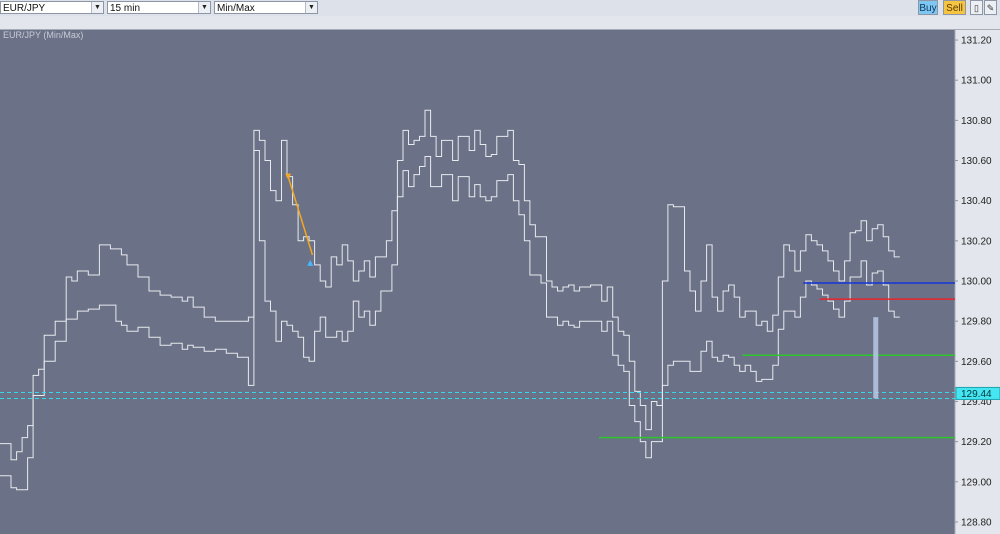 The height and width of the screenshot is (534, 1000). Describe the element at coordinates (976, 81) in the screenshot. I see `y-tick-label: 131.00` at that location.